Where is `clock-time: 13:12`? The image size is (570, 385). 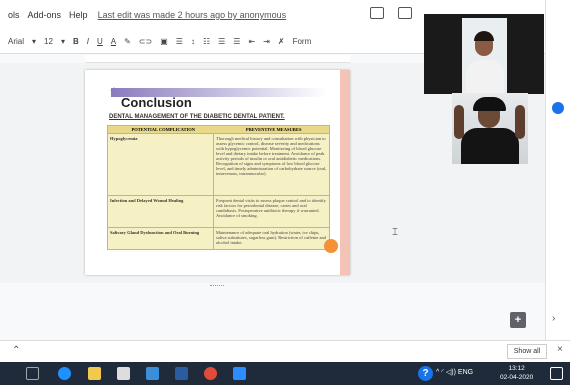 clock-time: 13:12 is located at coordinates (516, 368).